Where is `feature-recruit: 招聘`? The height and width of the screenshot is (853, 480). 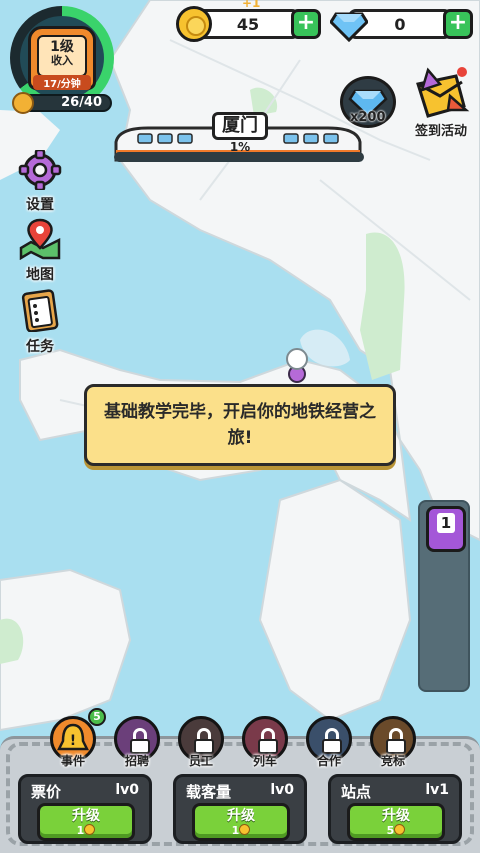
feature-recruit: 招聘 is located at coordinates (137, 742).